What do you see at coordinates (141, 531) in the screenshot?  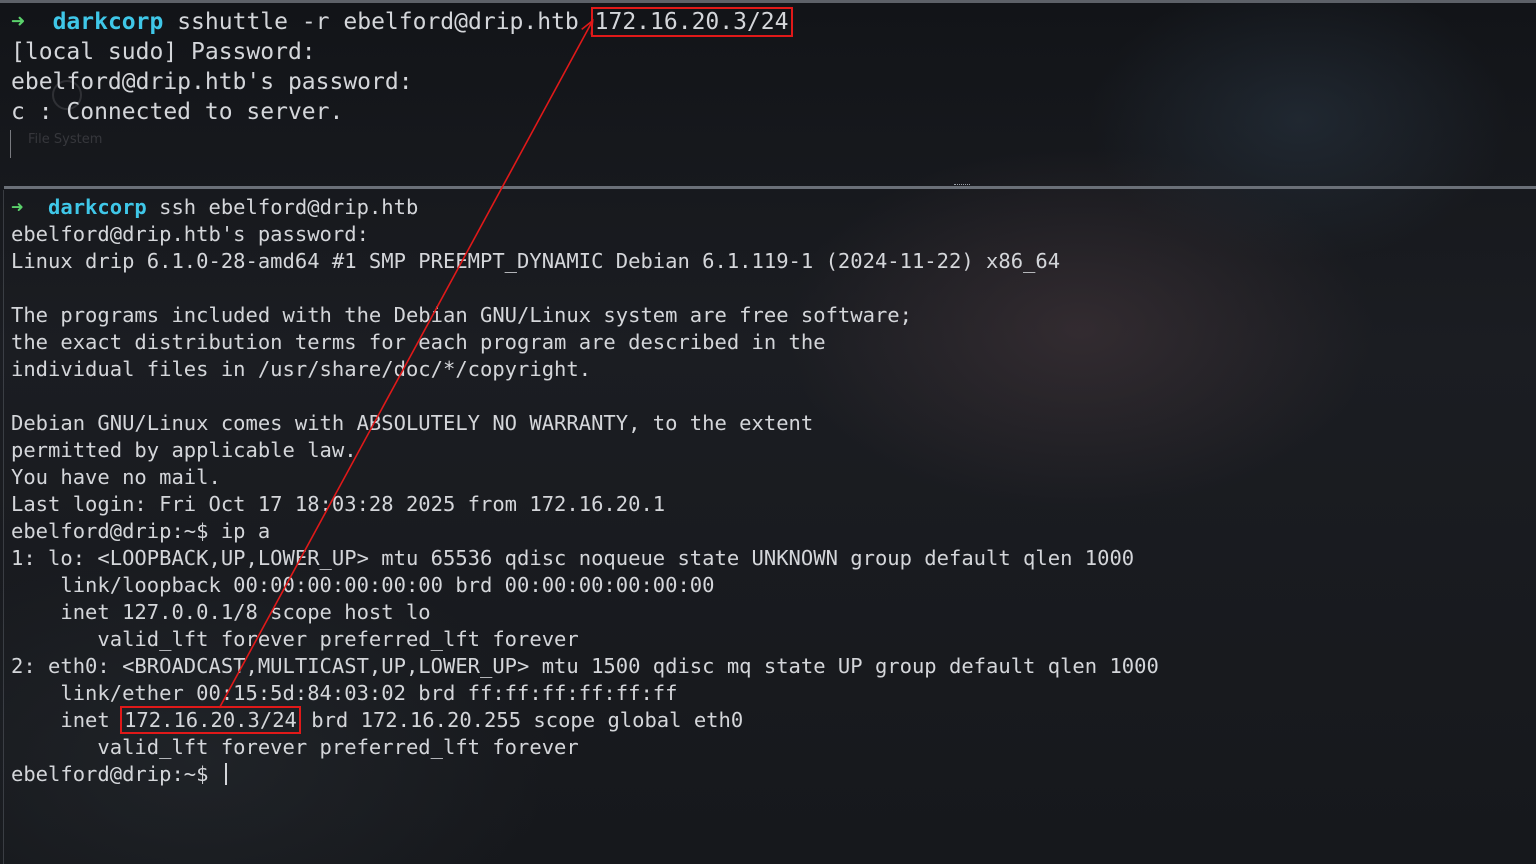 I see `output-line: ebelford@drip:~$ ip a` at bounding box center [141, 531].